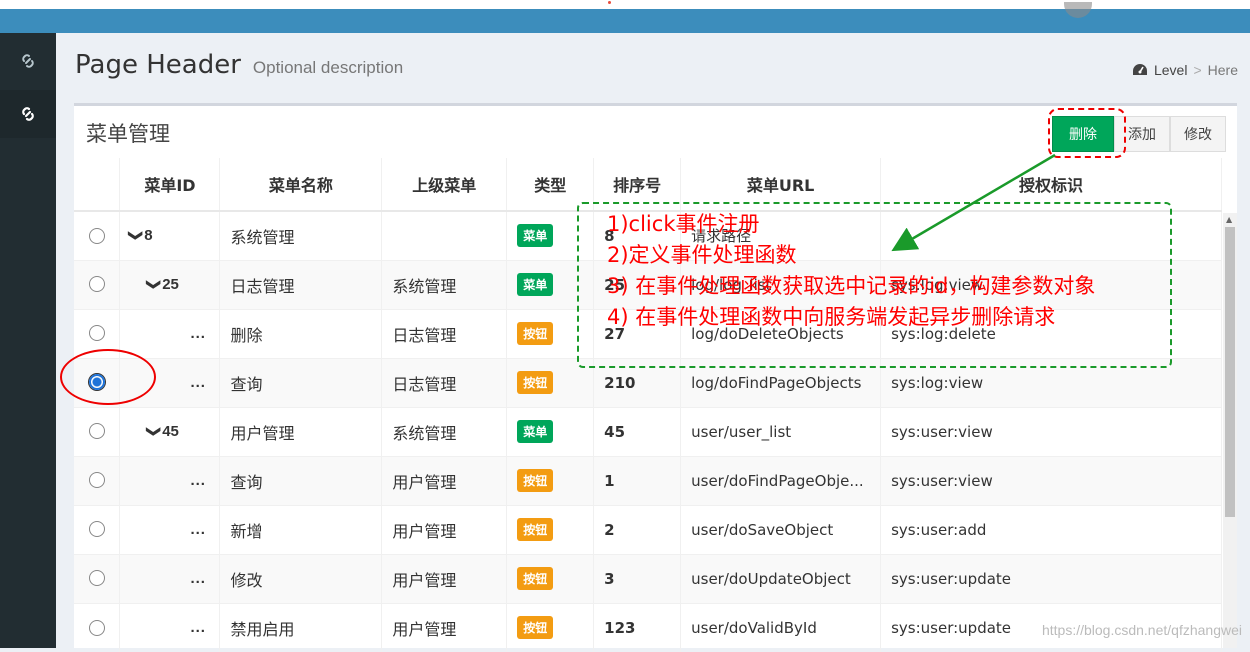  What do you see at coordinates (301, 578) in the screenshot?
I see `menu-name: 修改` at bounding box center [301, 578].